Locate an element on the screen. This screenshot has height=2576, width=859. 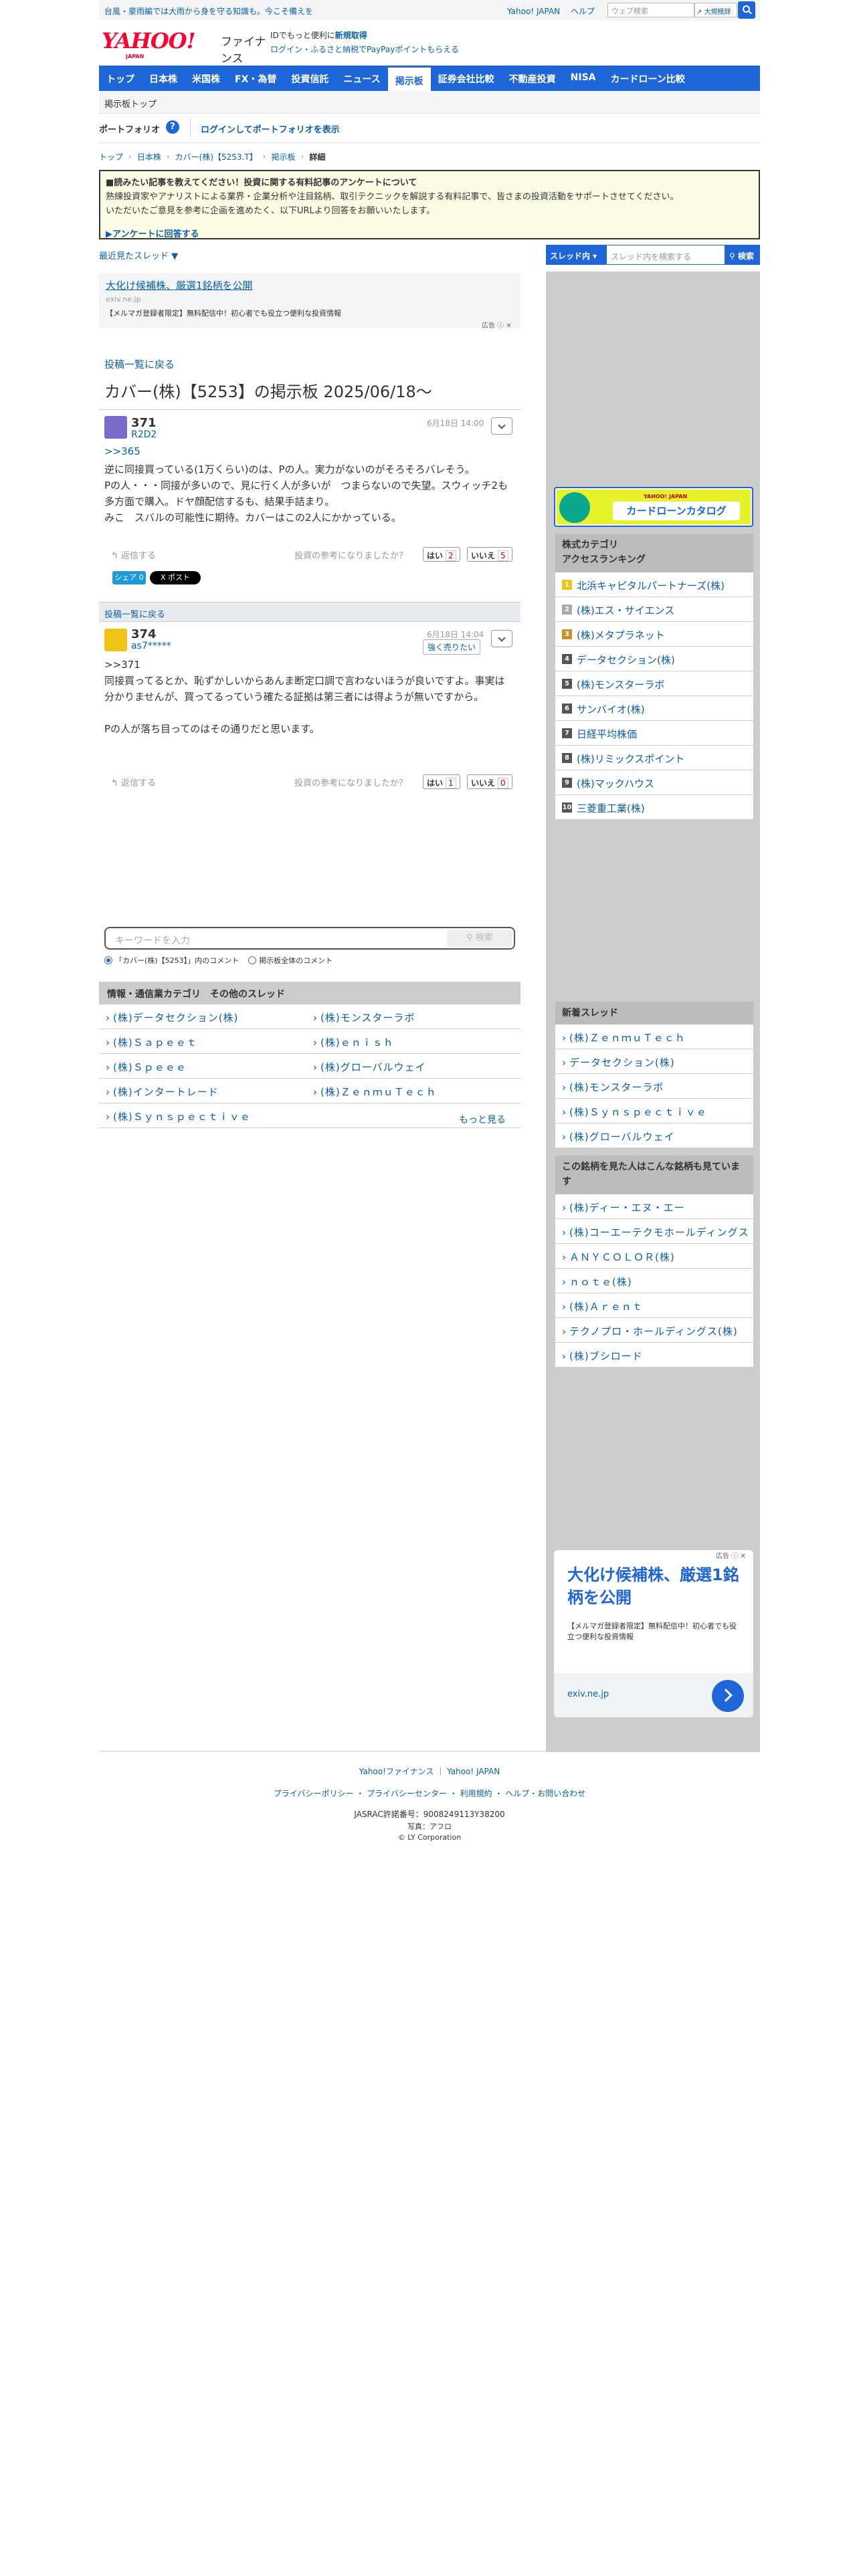
category-thread-link: (株)Ｓａｐｅｅｔ is located at coordinates (151, 1042).